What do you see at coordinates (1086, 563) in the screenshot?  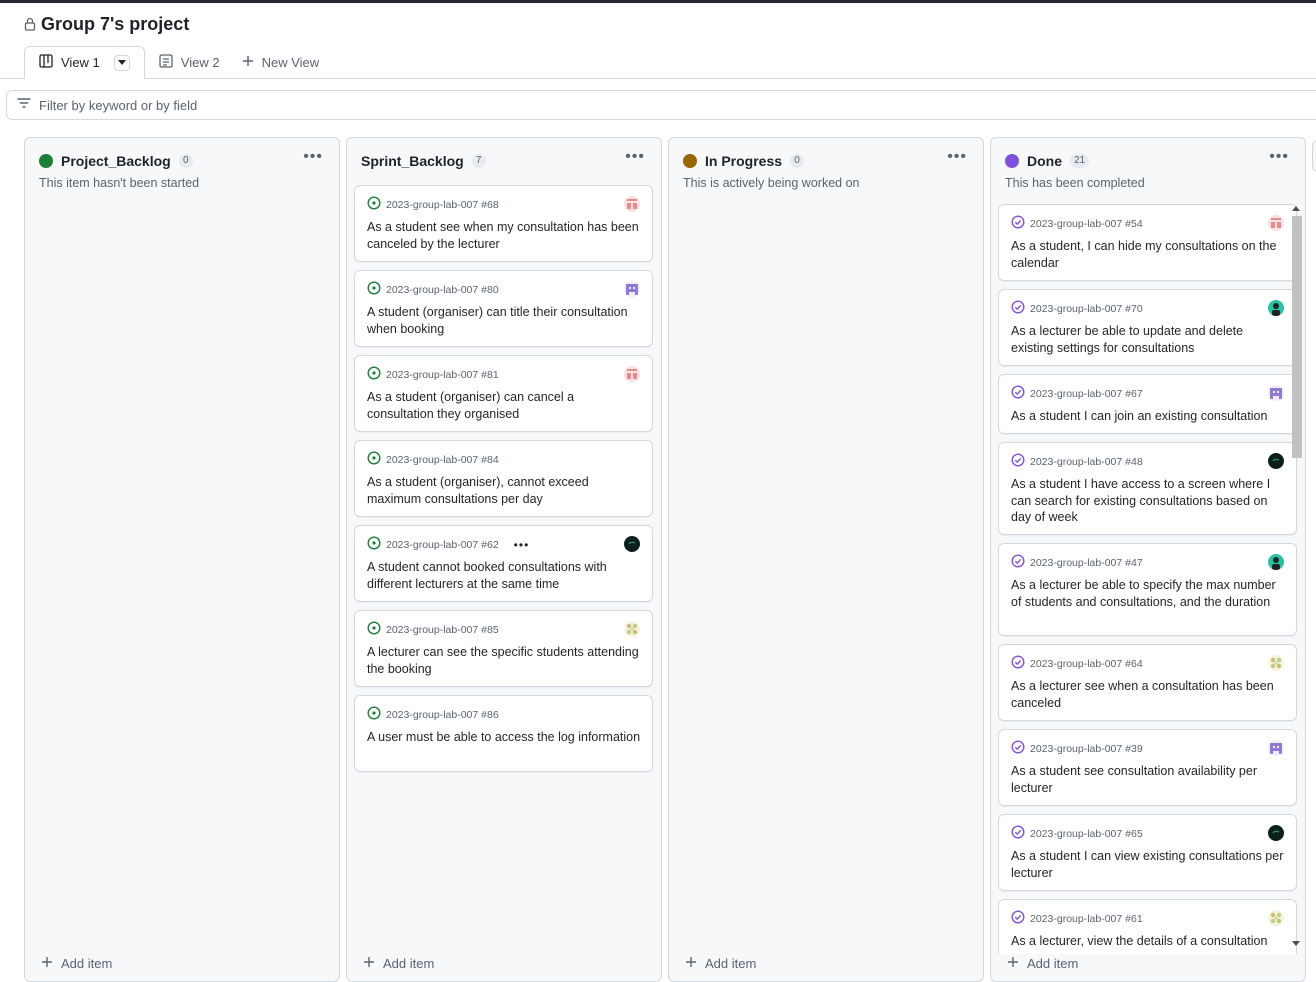 I see `issue-reference: 2023-group-lab-007 #47` at bounding box center [1086, 563].